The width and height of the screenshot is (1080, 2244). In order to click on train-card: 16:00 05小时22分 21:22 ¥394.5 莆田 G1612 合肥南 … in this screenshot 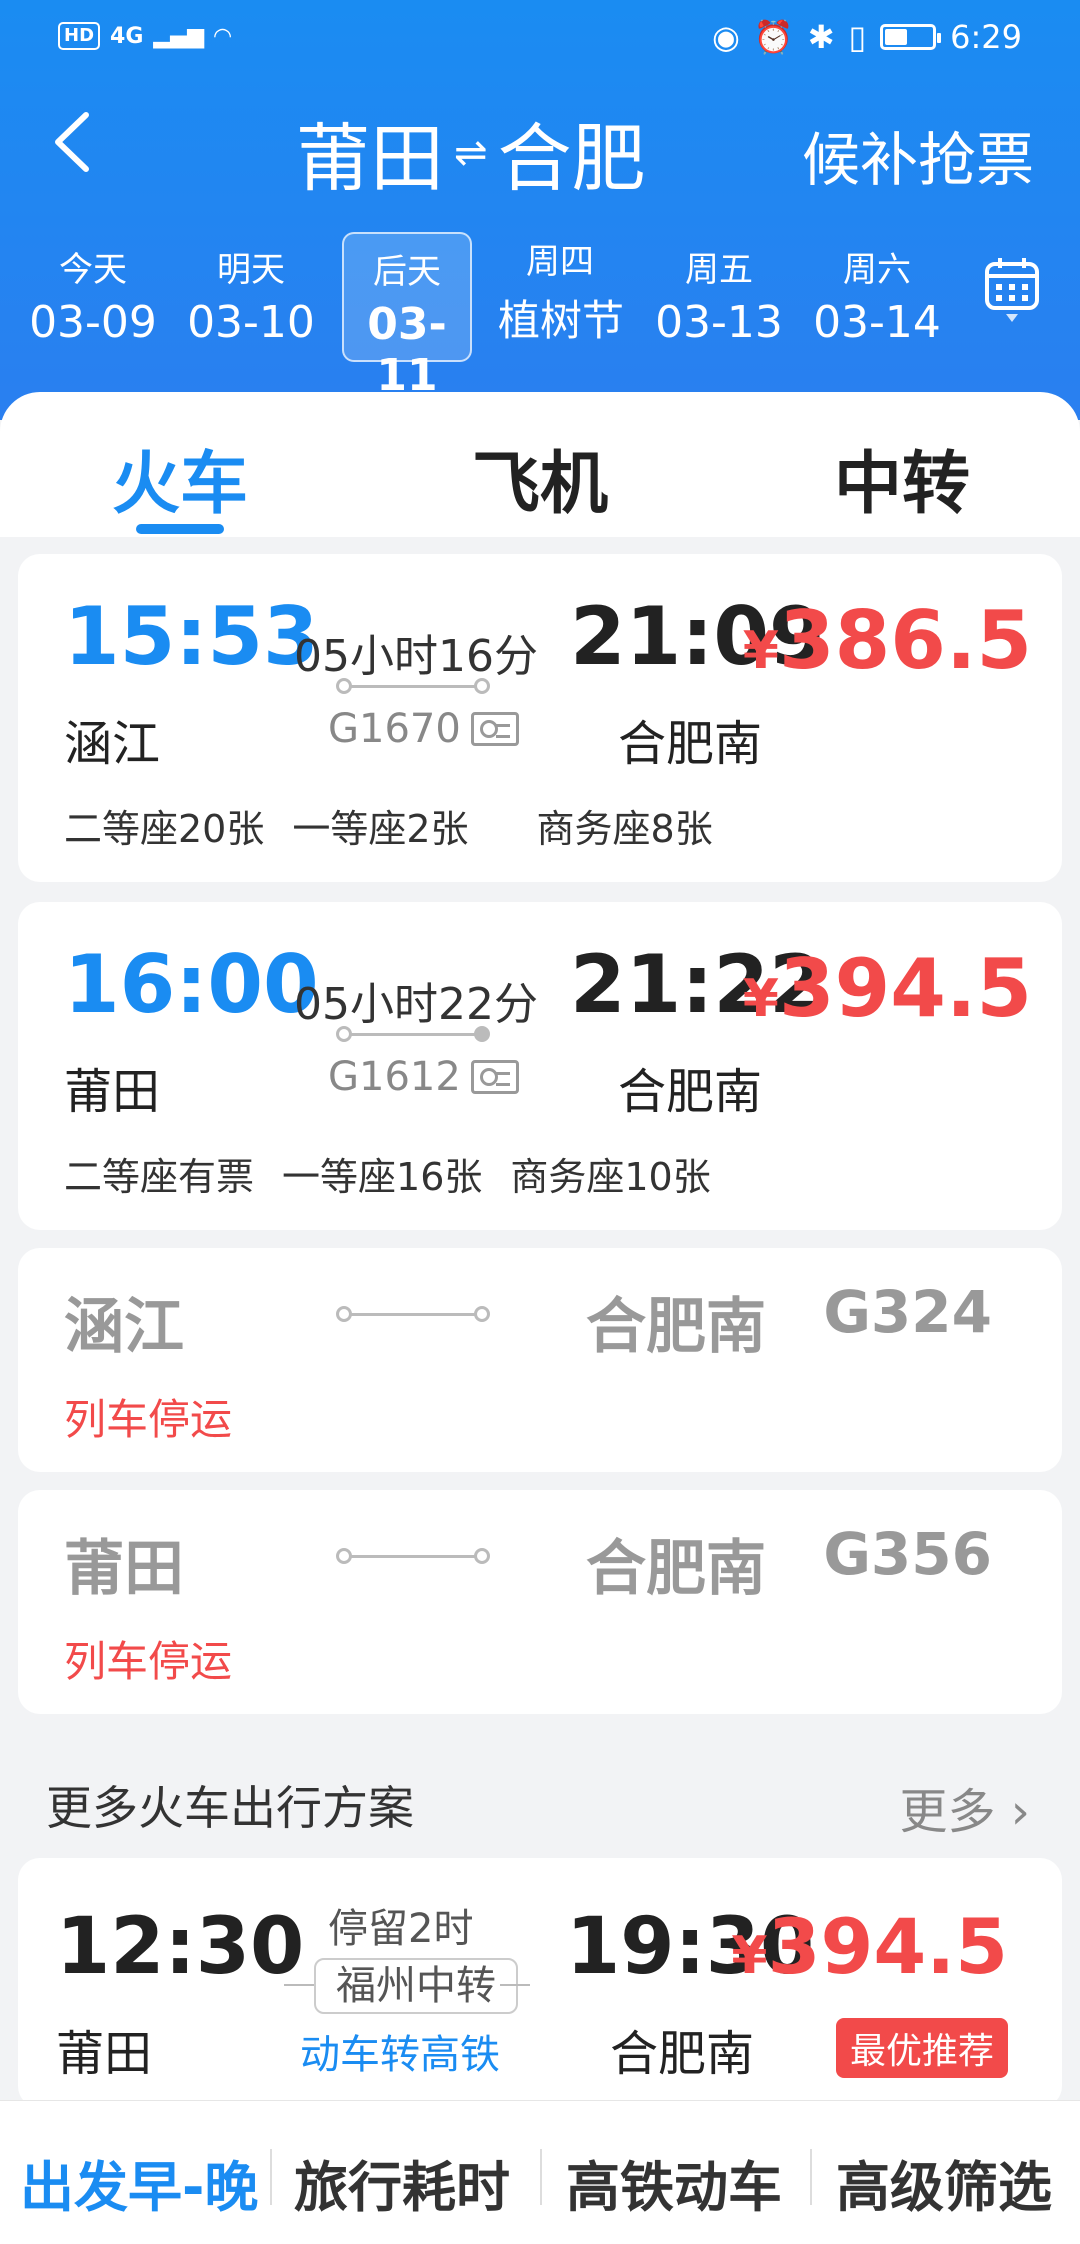, I will do `click(540, 1066)`.